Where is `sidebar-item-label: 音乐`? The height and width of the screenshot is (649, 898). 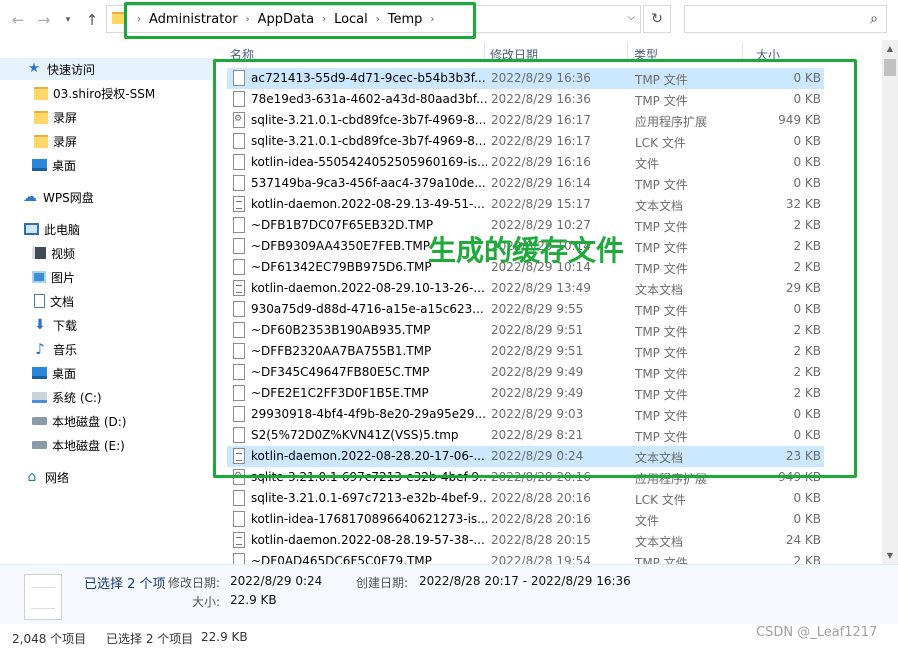 sidebar-item-label: 音乐 is located at coordinates (65, 349).